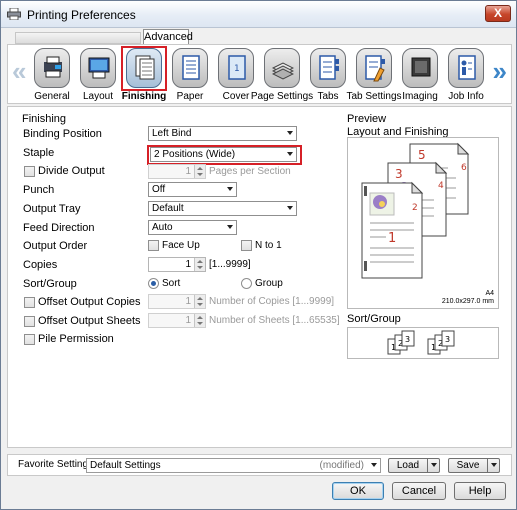 Image resolution: width=517 pixels, height=510 pixels. Describe the element at coordinates (222, 133) in the screenshot. I see `binding-position-select: Left Bind` at that location.